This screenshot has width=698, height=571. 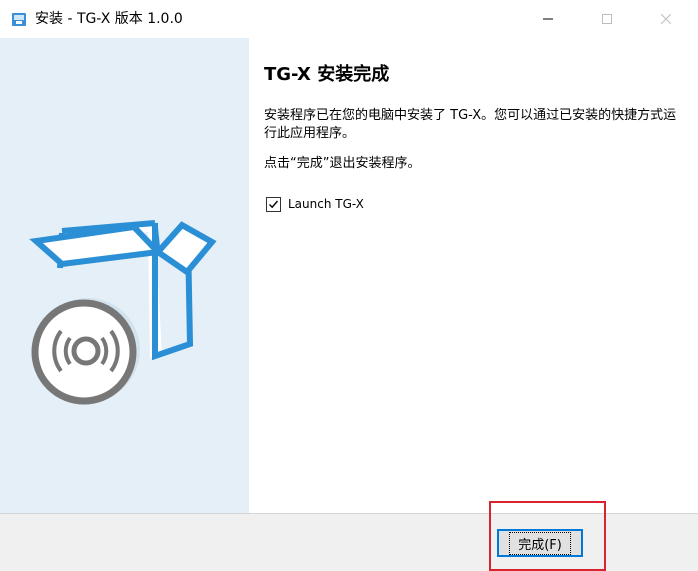 What do you see at coordinates (349, 19) in the screenshot?
I see `title-bar: 安装 - TG-X 版本 1.0.0` at bounding box center [349, 19].